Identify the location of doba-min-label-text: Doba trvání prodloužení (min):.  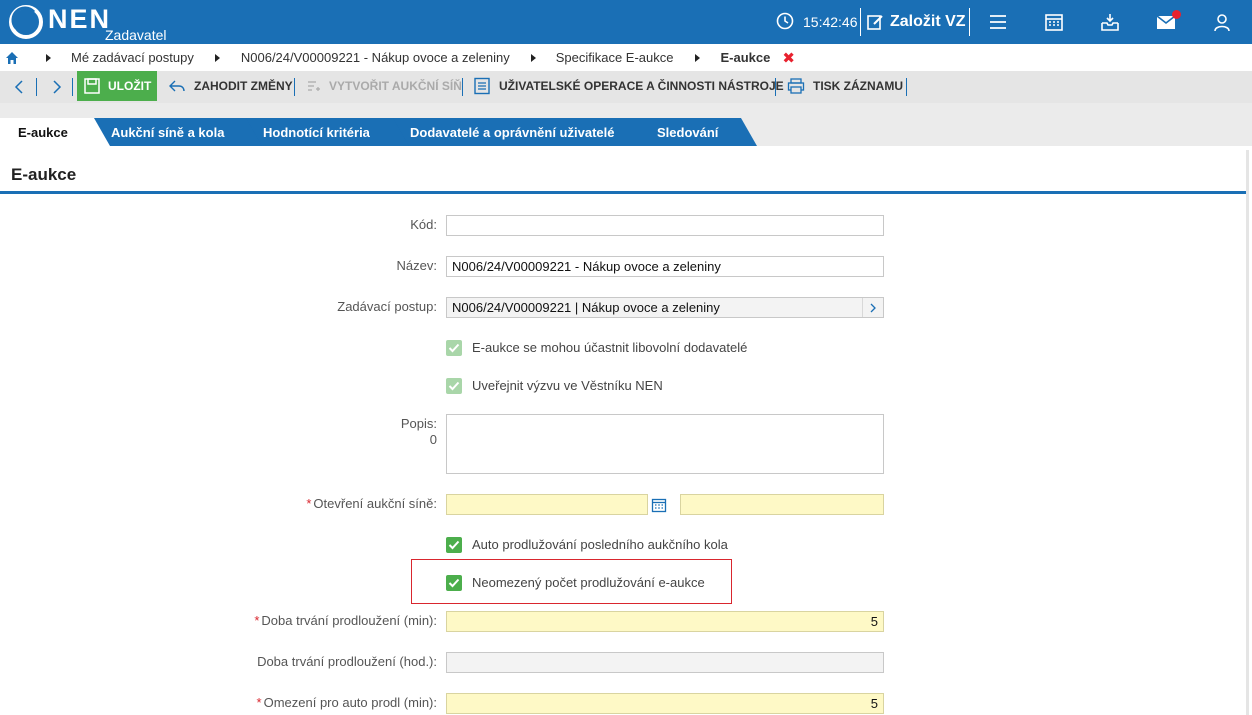
(349, 620).